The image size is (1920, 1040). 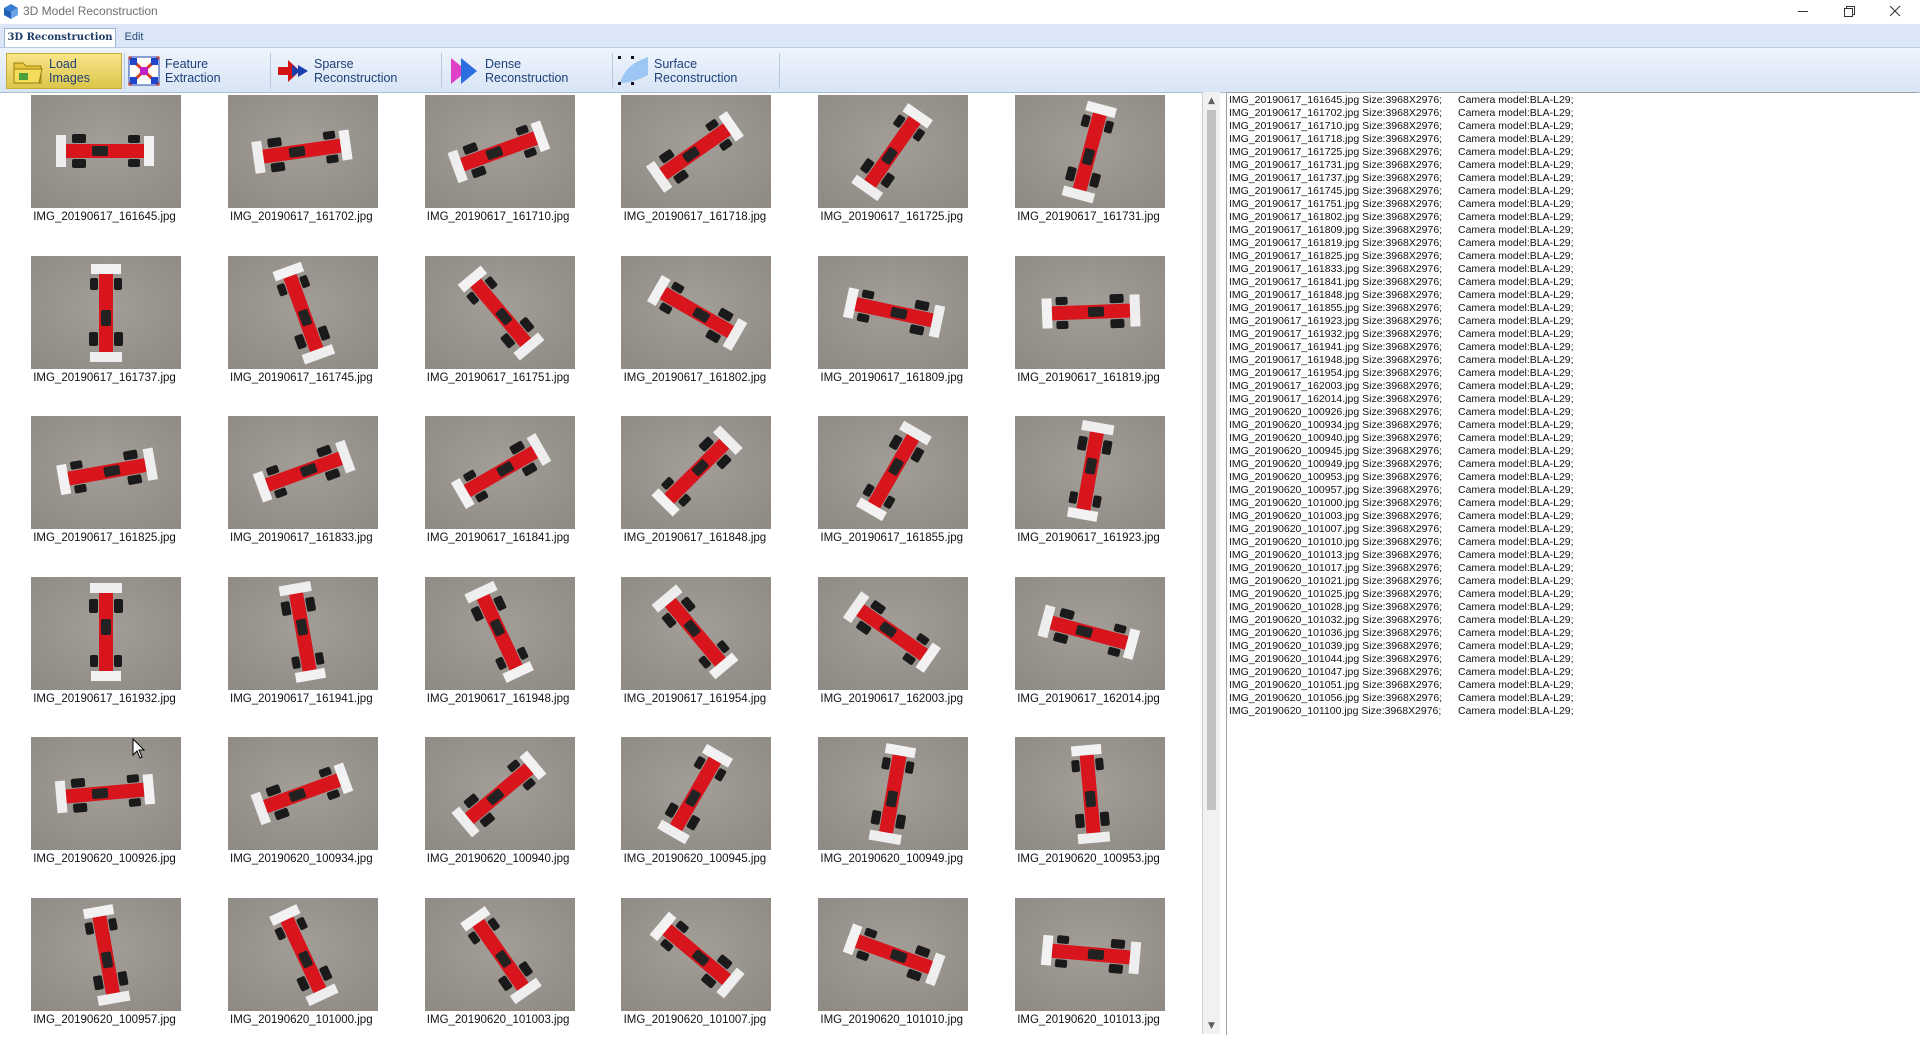 I want to click on tab-edit: Edit, so click(x=134, y=37).